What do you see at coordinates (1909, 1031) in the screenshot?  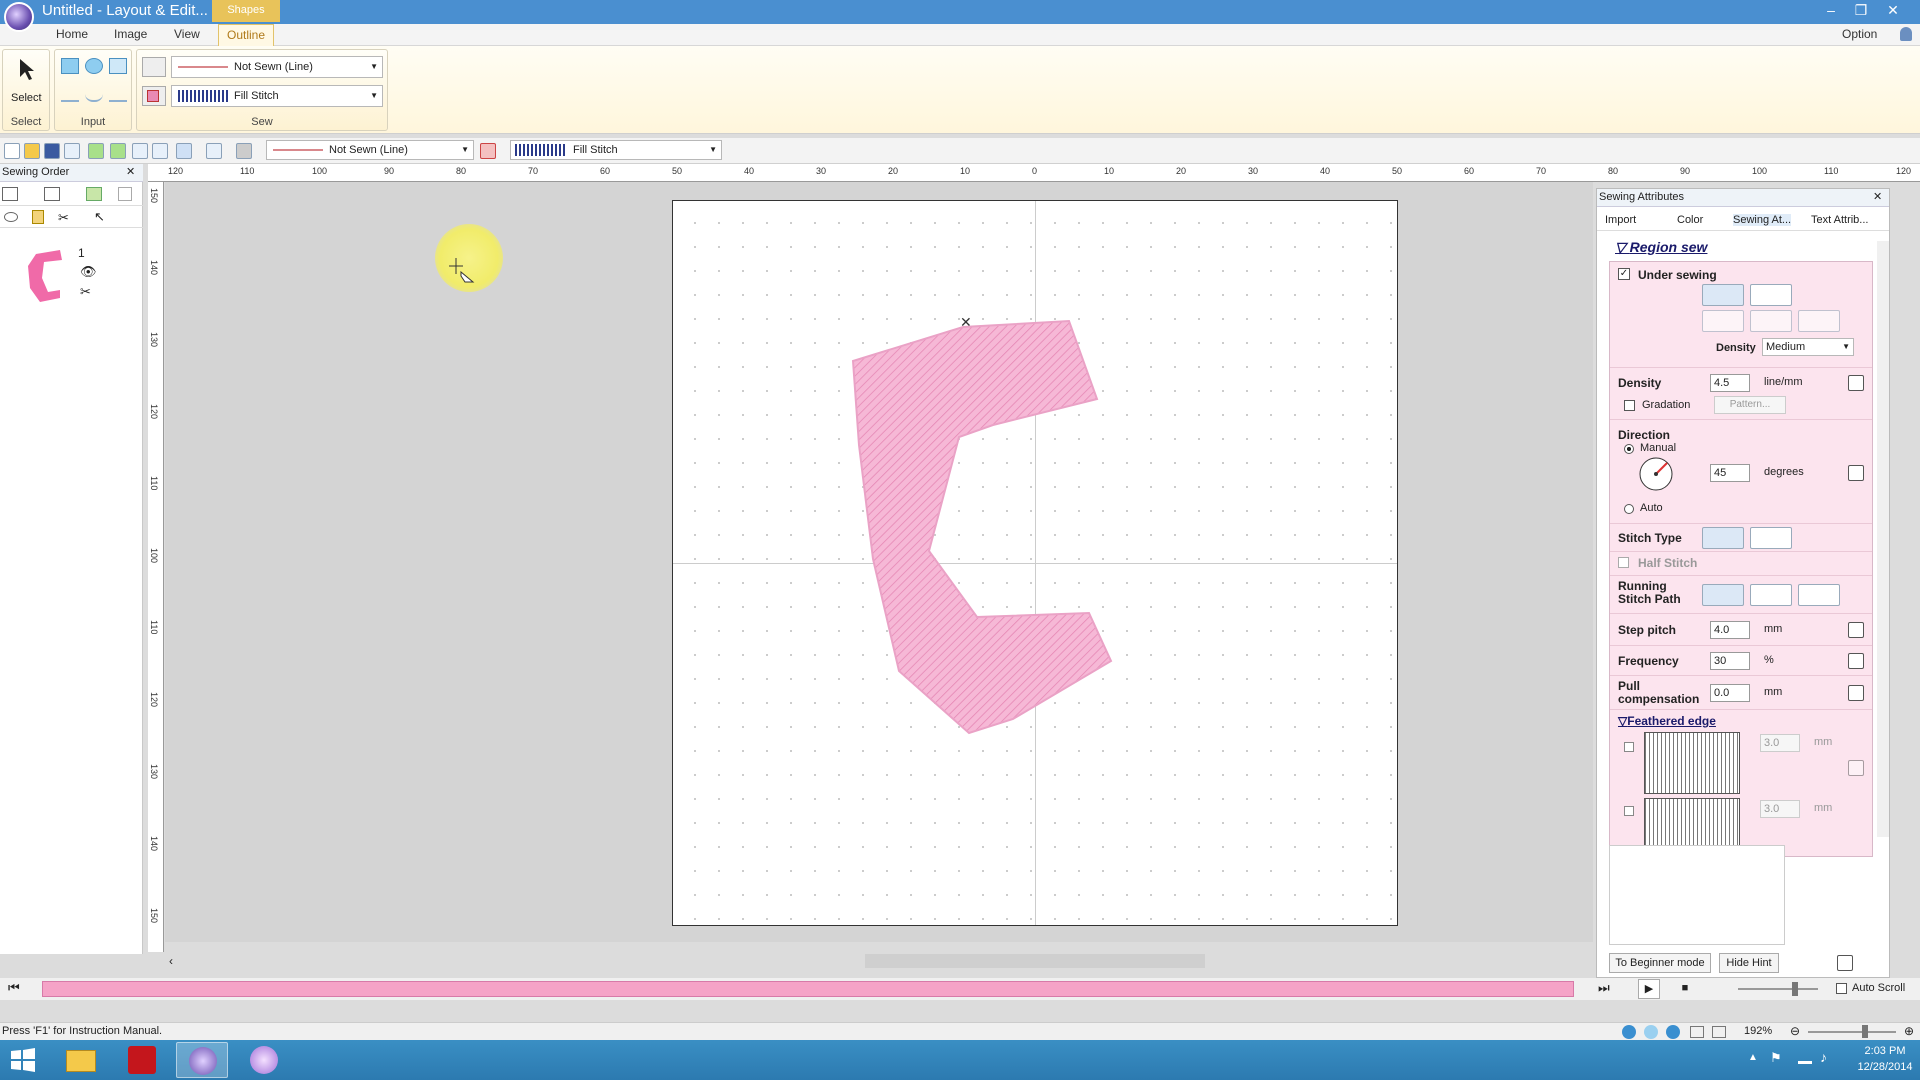 I see `zoom-in-icon: ⊕` at bounding box center [1909, 1031].